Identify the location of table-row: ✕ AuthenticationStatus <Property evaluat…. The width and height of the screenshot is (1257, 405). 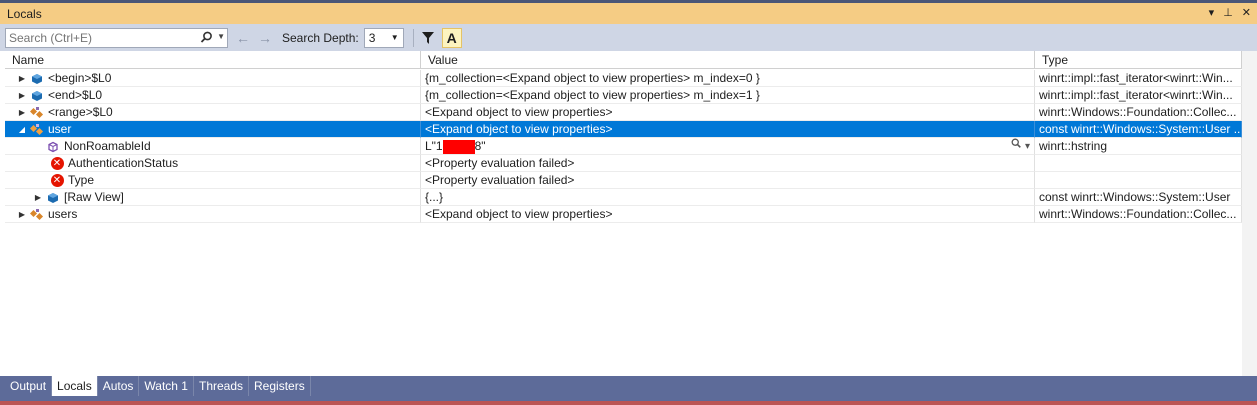
(623, 163).